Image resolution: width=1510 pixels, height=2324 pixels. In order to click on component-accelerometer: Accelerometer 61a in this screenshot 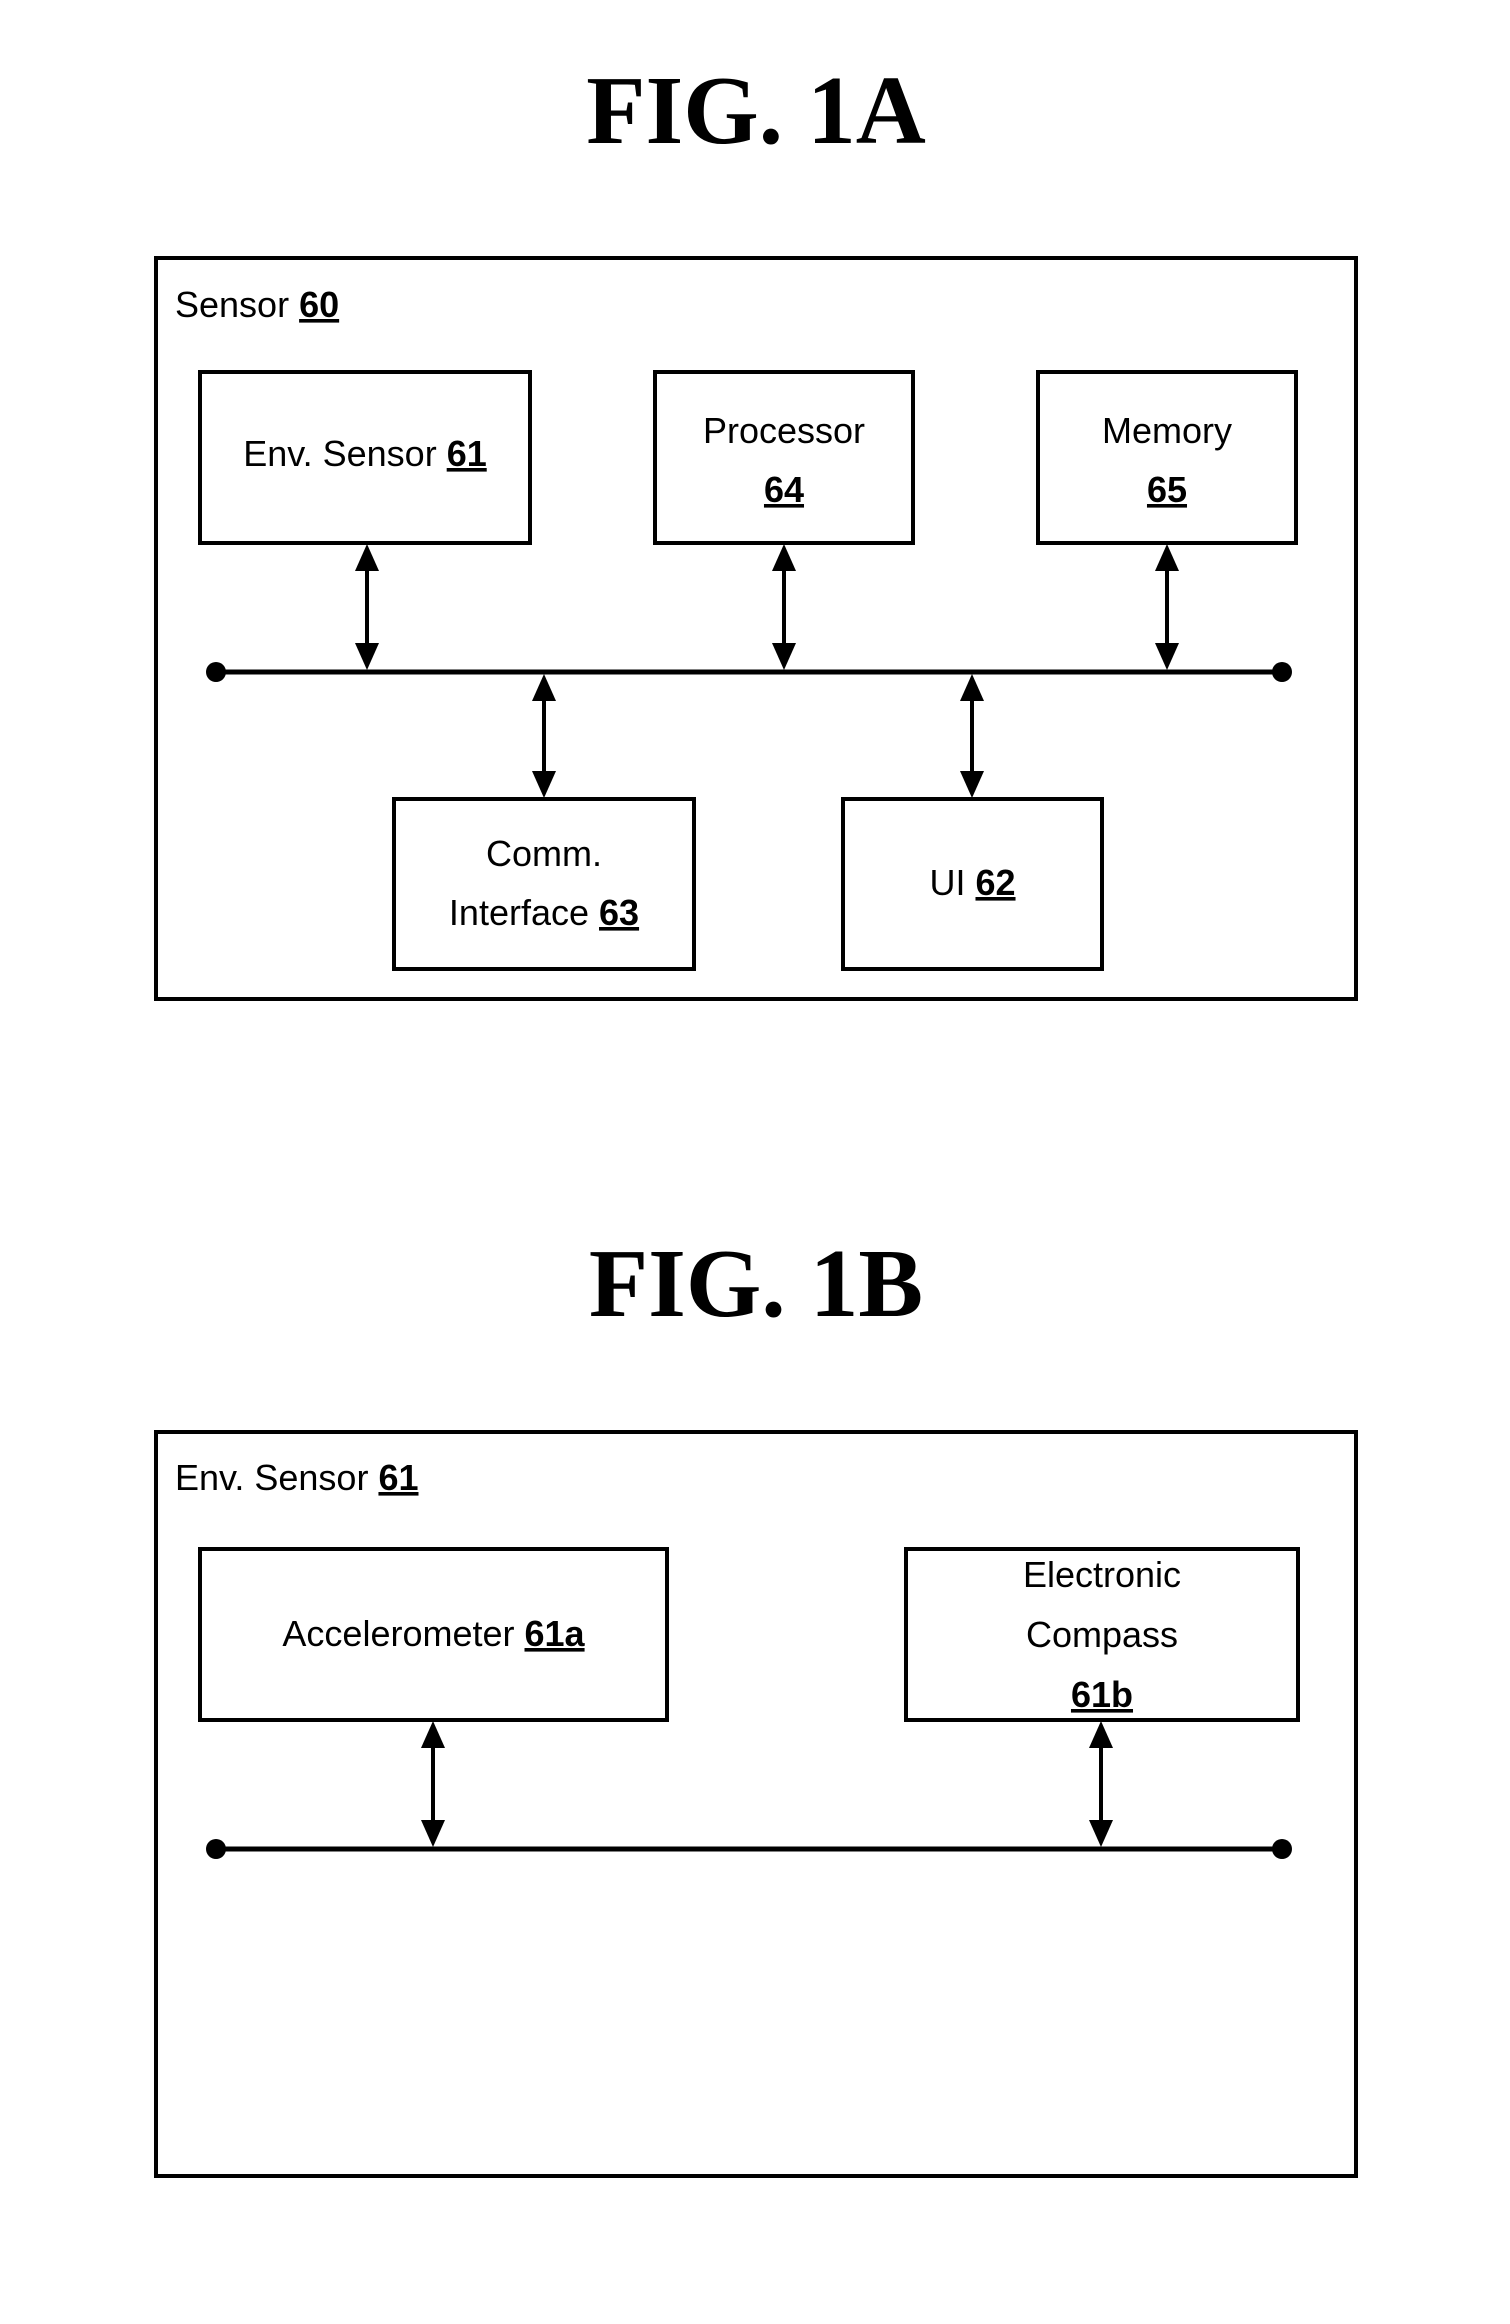, I will do `click(433, 1634)`.